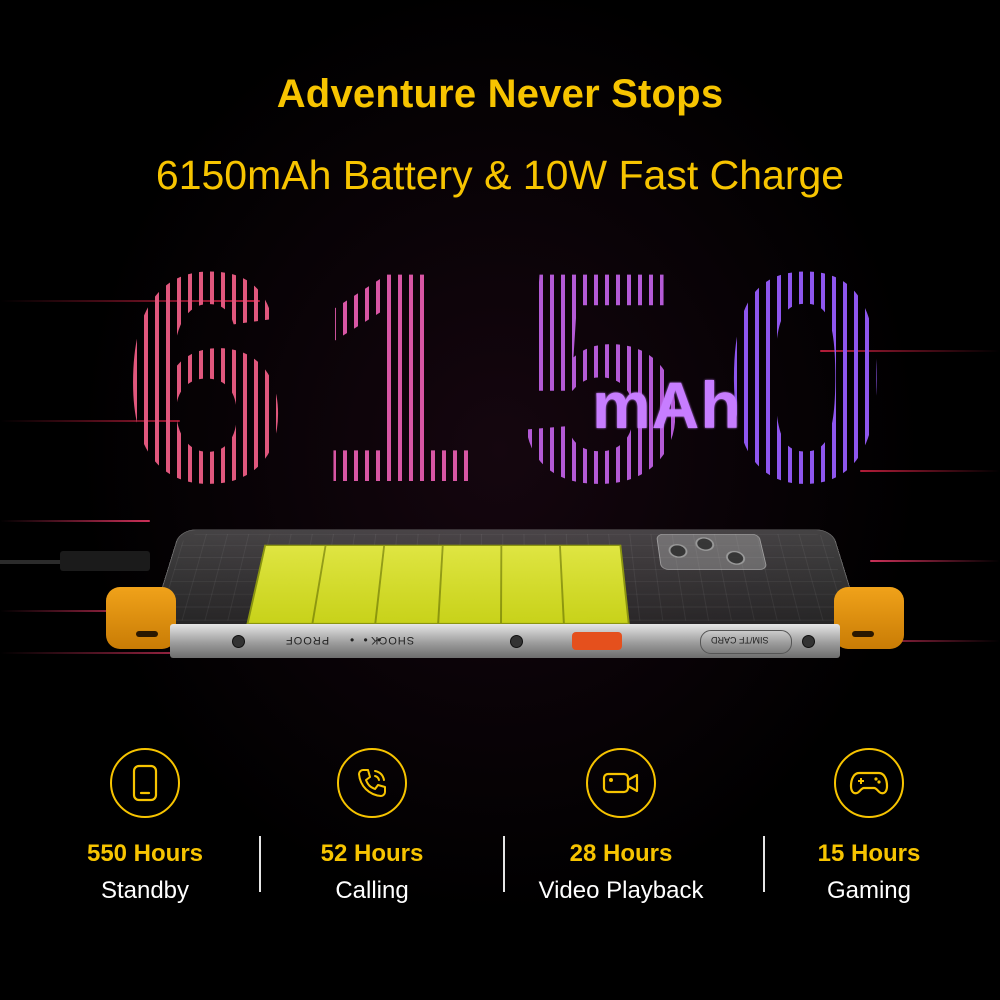 The image size is (1000, 1000). What do you see at coordinates (372, 783) in the screenshot?
I see `call-icon` at bounding box center [372, 783].